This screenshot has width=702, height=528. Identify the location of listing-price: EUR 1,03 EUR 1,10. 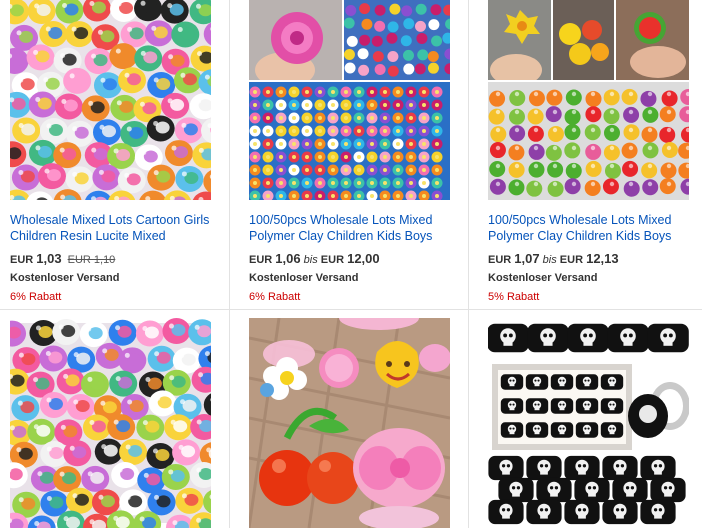
(63, 258).